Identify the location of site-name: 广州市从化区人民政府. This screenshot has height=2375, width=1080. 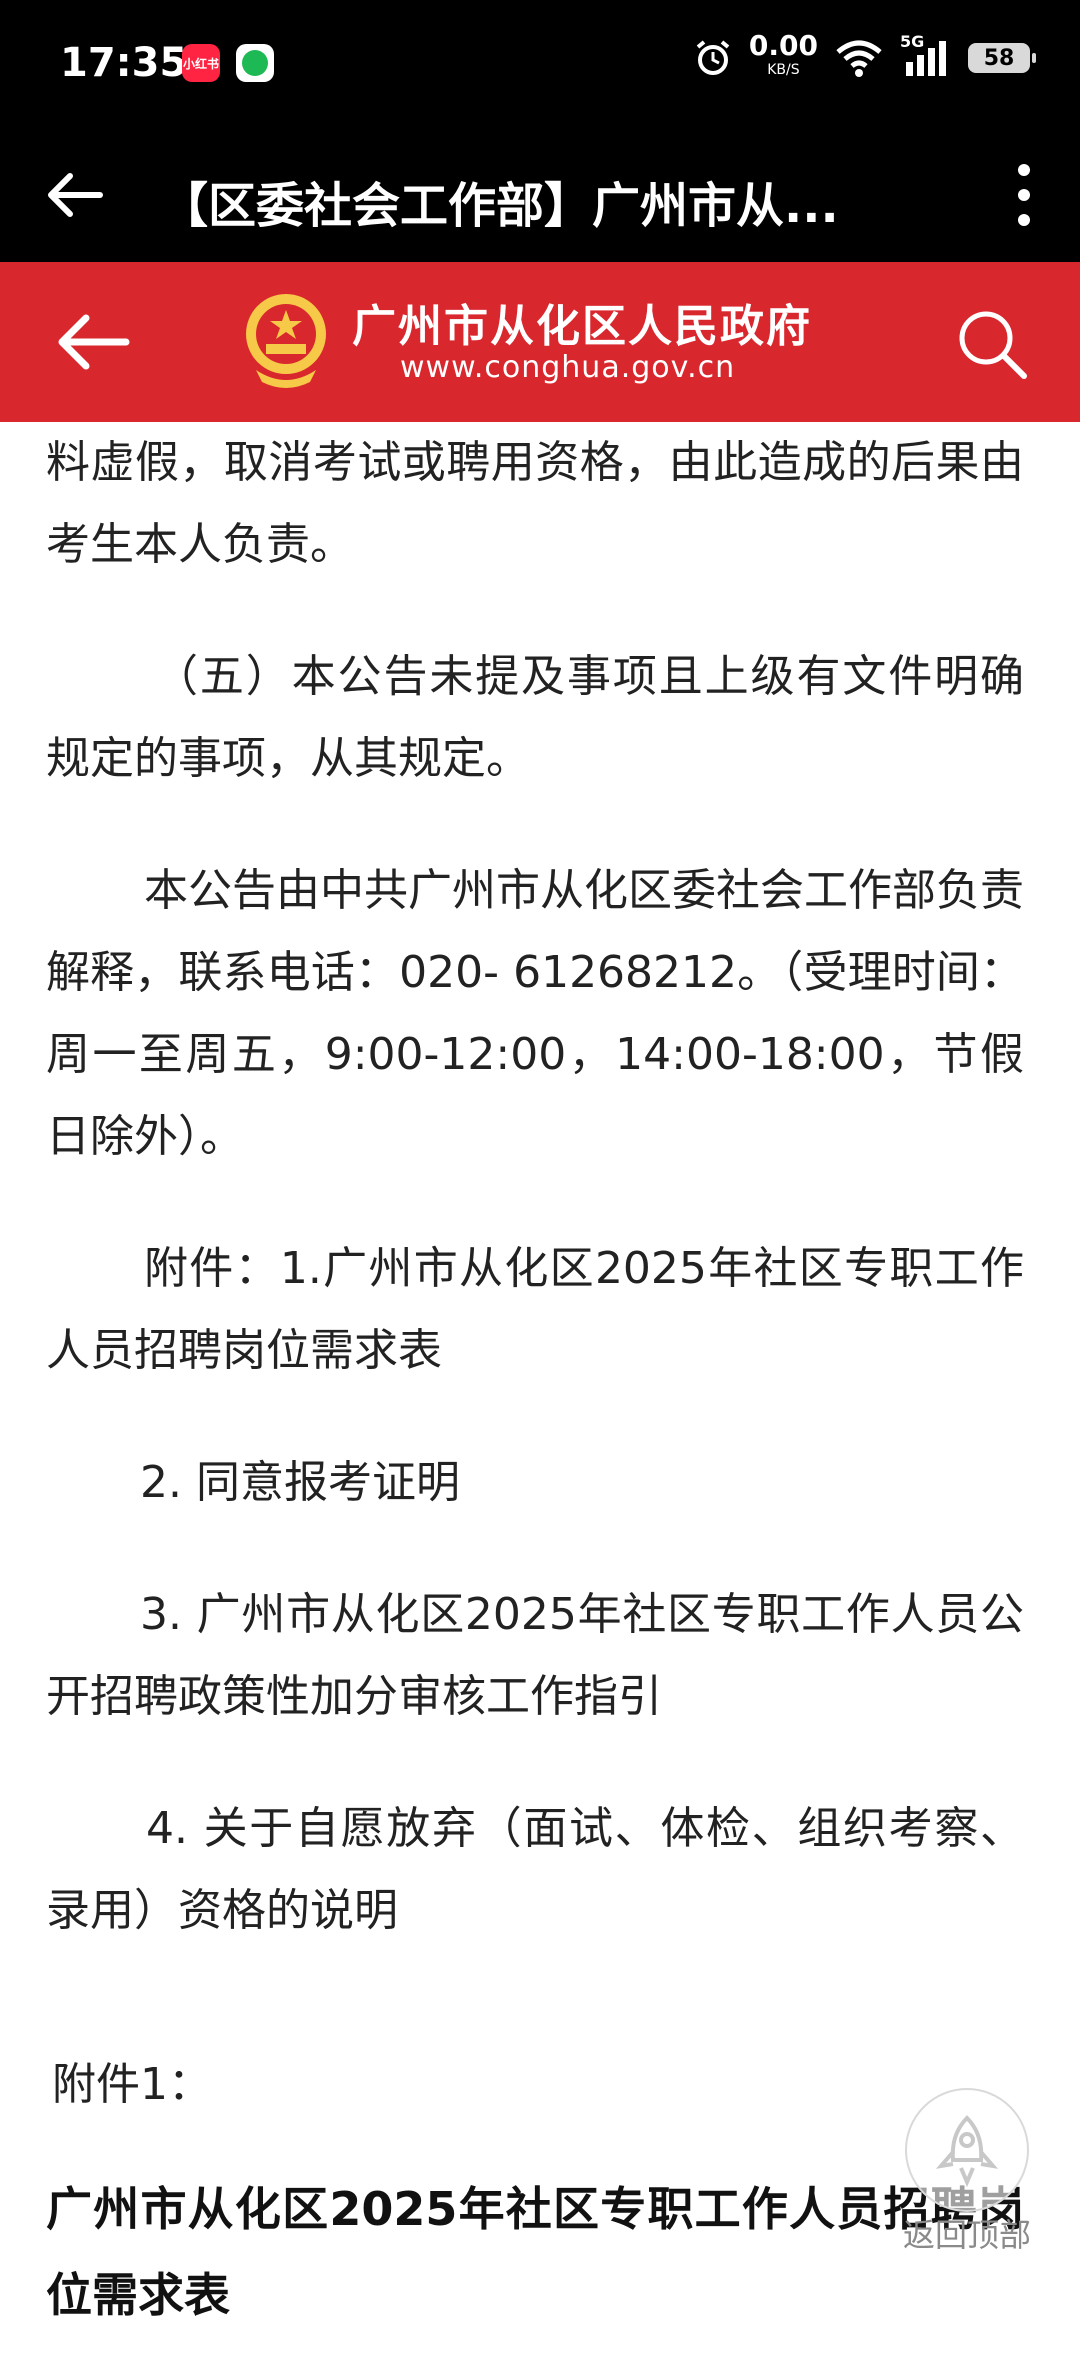
(582, 326).